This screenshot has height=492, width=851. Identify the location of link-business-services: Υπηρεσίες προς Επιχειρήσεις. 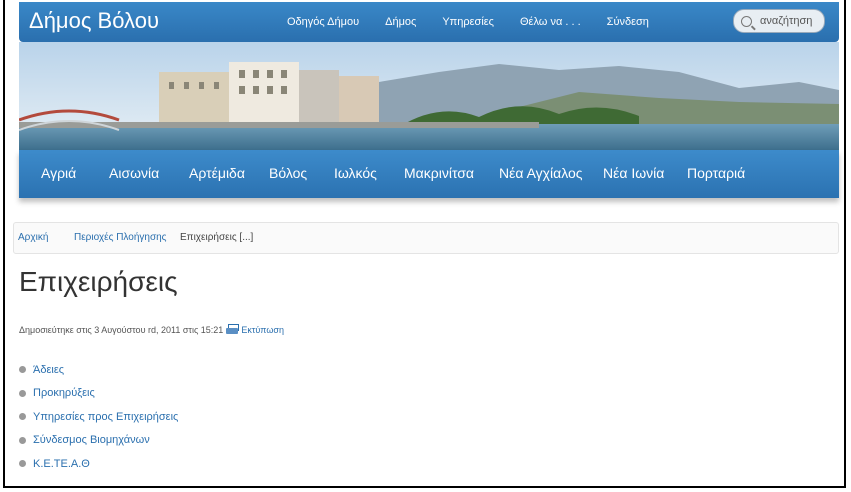
(105, 417).